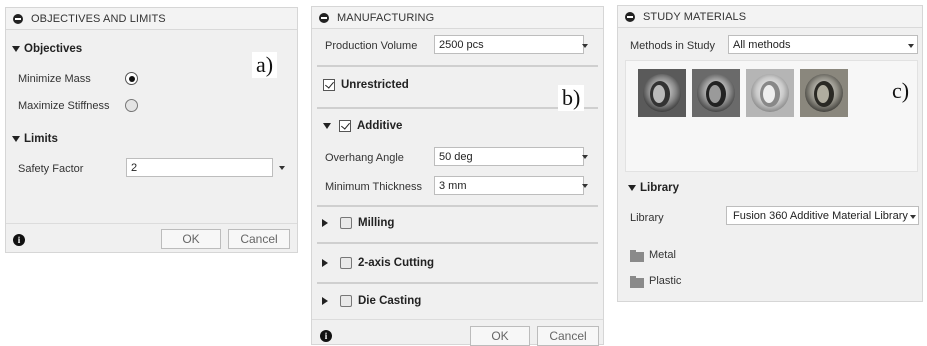  What do you see at coordinates (770, 17) in the screenshot?
I see `panel-header: STUDY MATERIALS` at bounding box center [770, 17].